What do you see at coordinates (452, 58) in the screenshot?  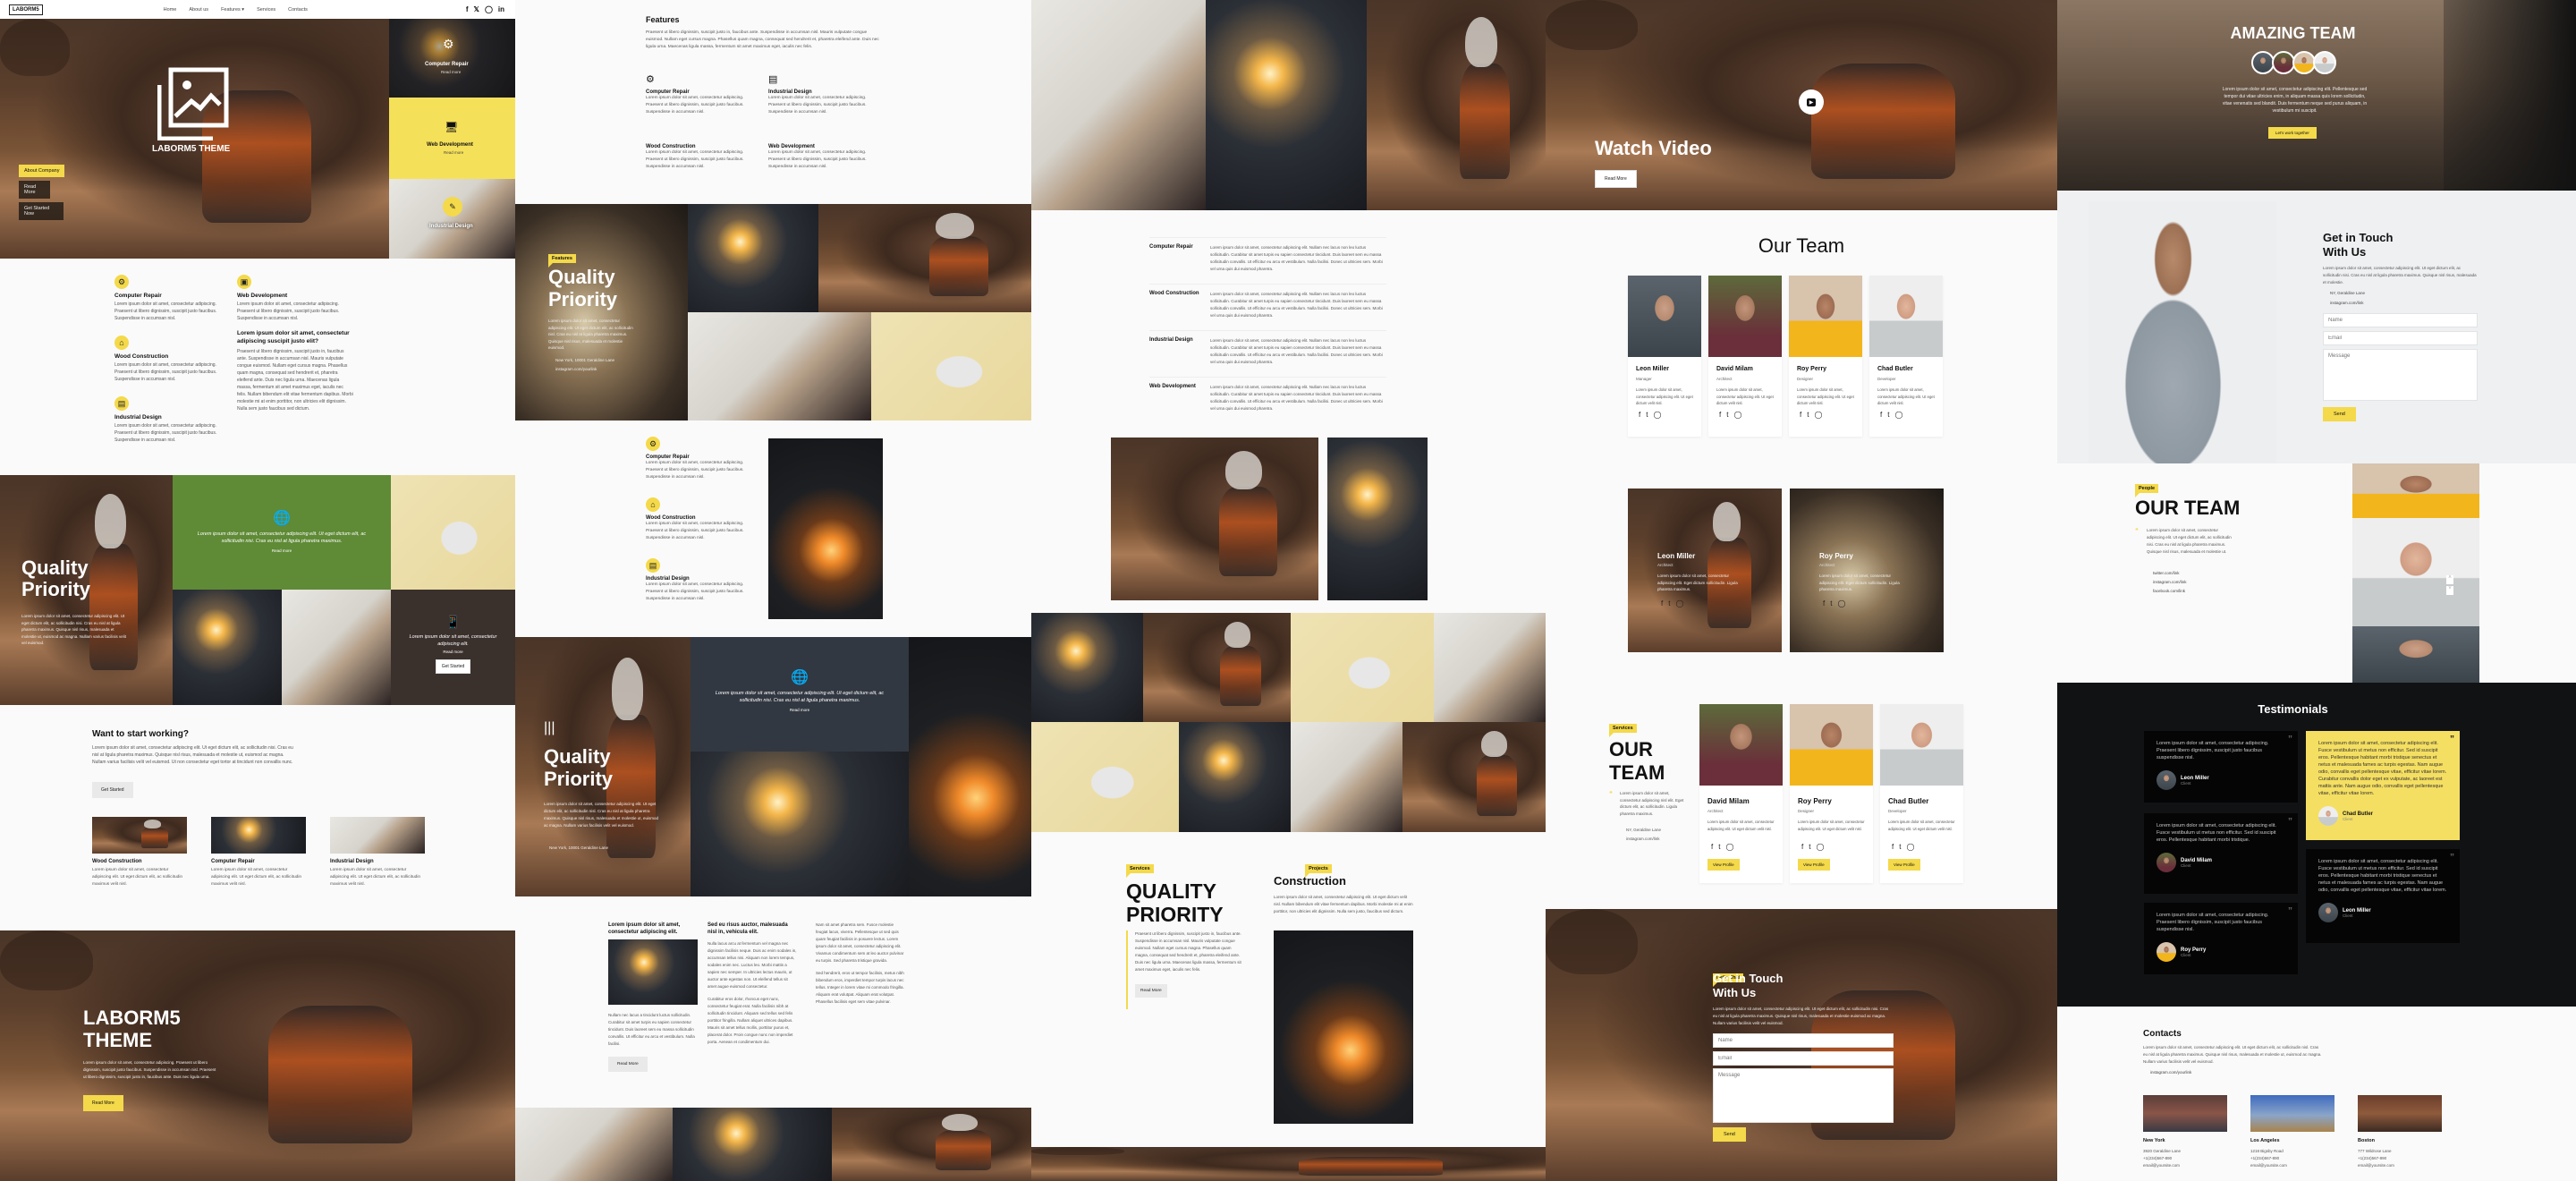 I see `tile-computer-repair: ⚙ Computer Repair Read more` at bounding box center [452, 58].